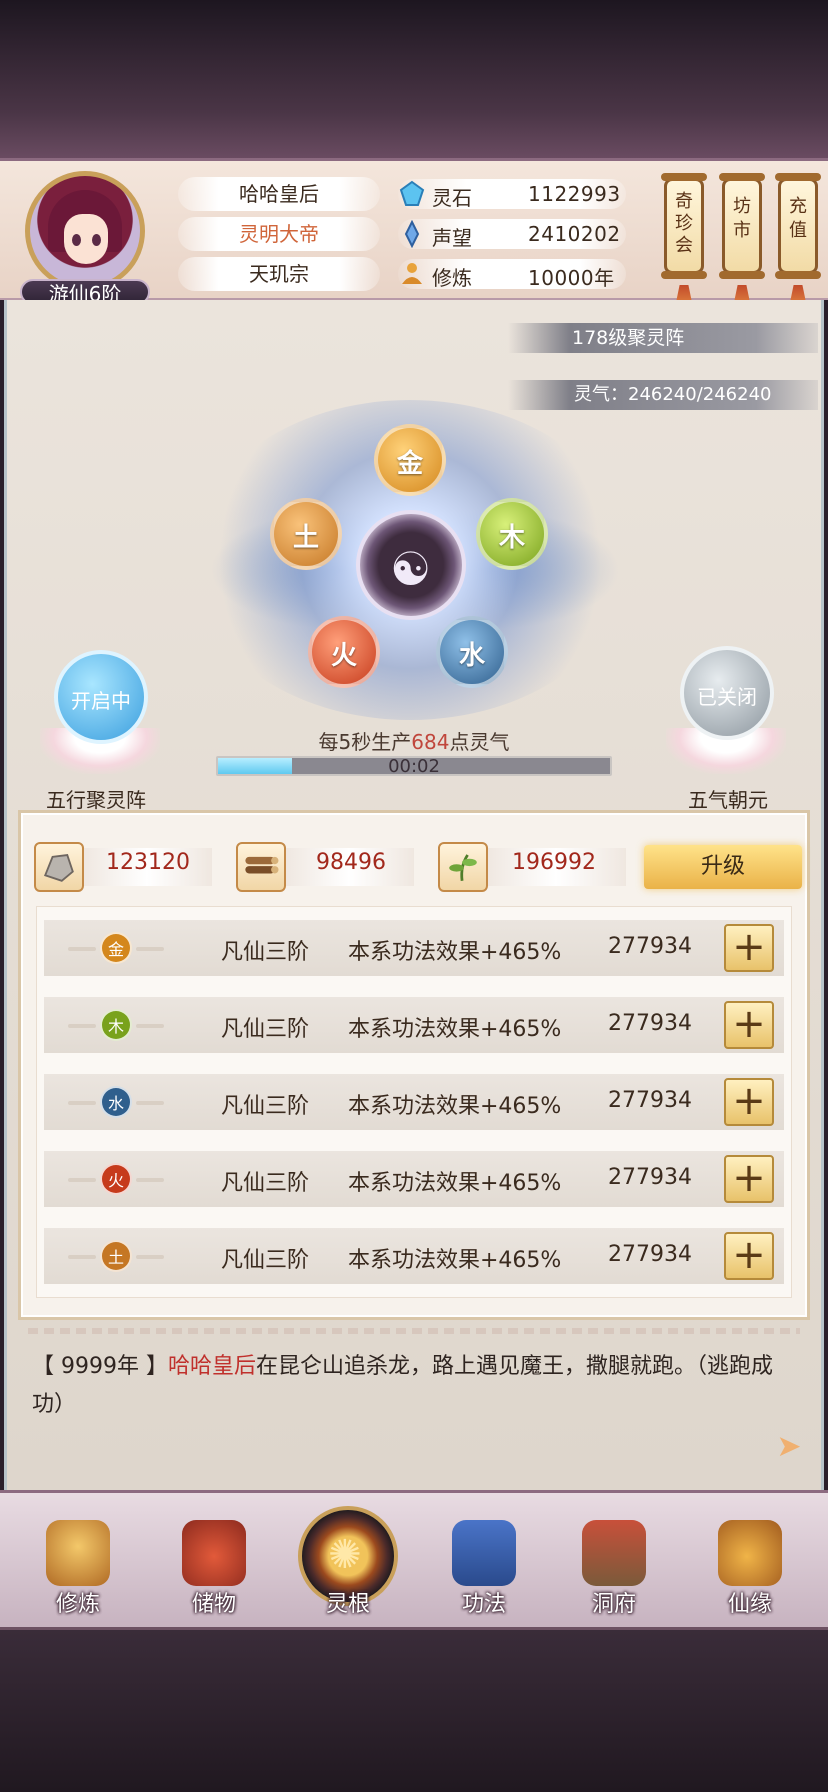  I want to click on event-log: 【 9999年 】哈哈皇后在昆仑山追杀龙，路上遇见魔王，撒腿就跑。（逃跑成功）, so click(418, 1386).